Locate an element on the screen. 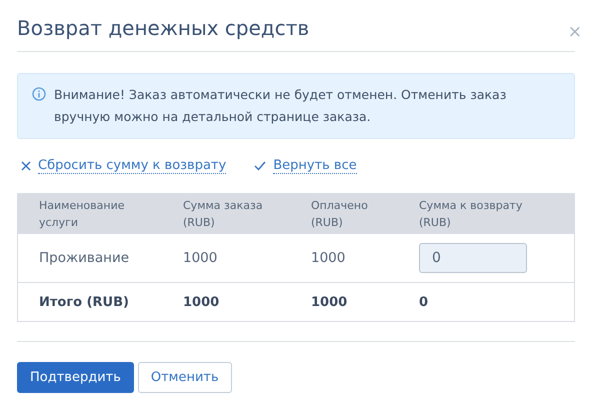 The image size is (591, 406). refund-amount-field: 0 is located at coordinates (473, 258).